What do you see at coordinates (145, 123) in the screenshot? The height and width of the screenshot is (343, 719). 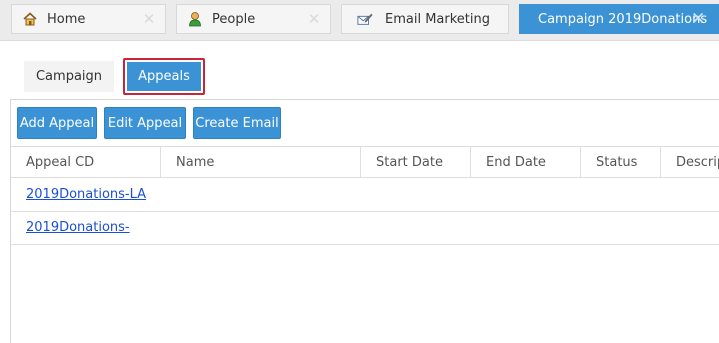 I see `edit-appeal-button: Edit Appeal` at bounding box center [145, 123].